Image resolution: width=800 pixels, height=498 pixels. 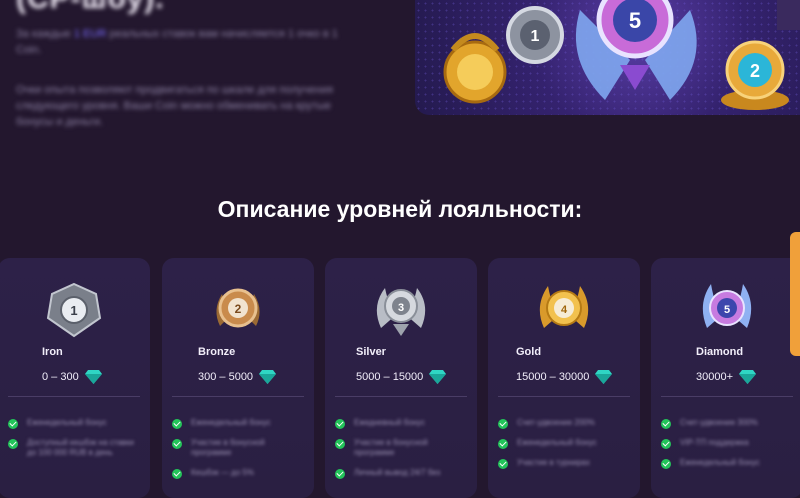 What do you see at coordinates (52, 352) in the screenshot?
I see `level-name: Iron` at bounding box center [52, 352].